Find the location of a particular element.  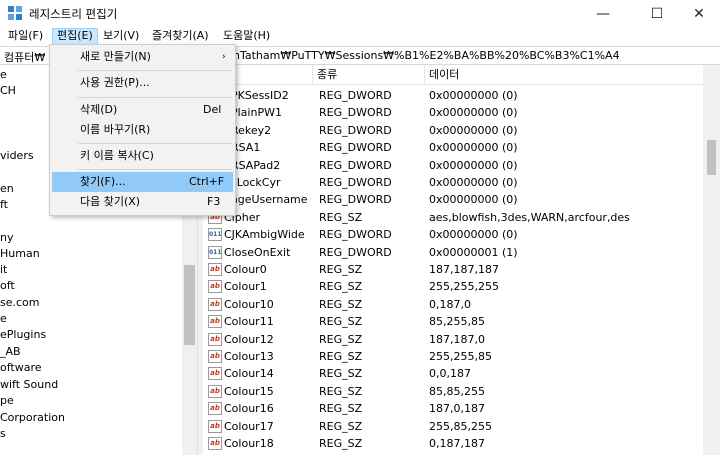

tree-item: ny is located at coordinates (6, 238).